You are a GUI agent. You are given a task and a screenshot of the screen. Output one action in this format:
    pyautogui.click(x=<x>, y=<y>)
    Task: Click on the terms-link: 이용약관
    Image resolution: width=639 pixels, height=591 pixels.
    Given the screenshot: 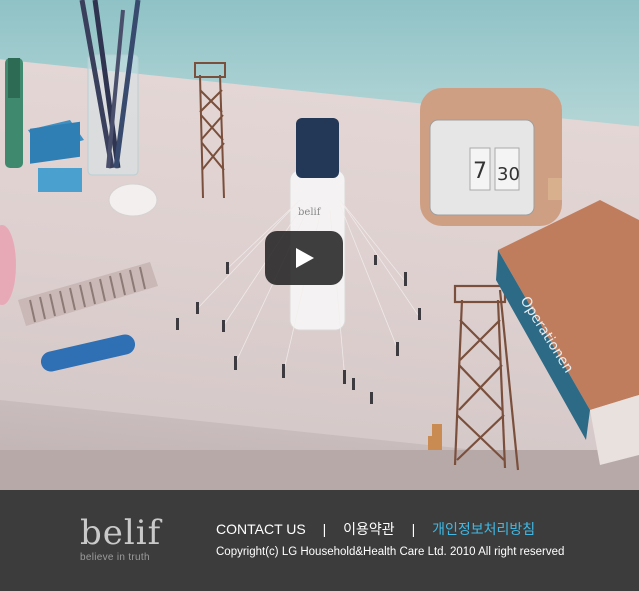 What is the action you would take?
    pyautogui.click(x=369, y=529)
    